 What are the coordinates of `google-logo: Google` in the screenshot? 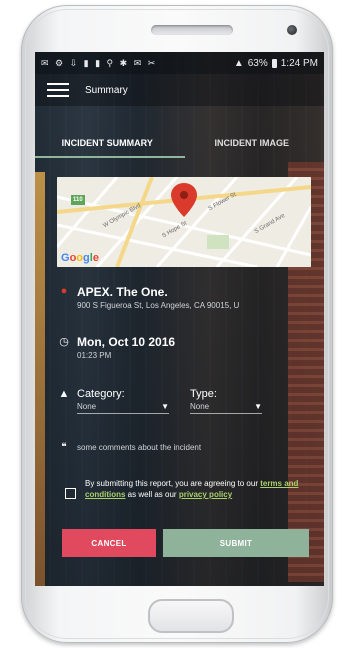 It's located at (80, 258).